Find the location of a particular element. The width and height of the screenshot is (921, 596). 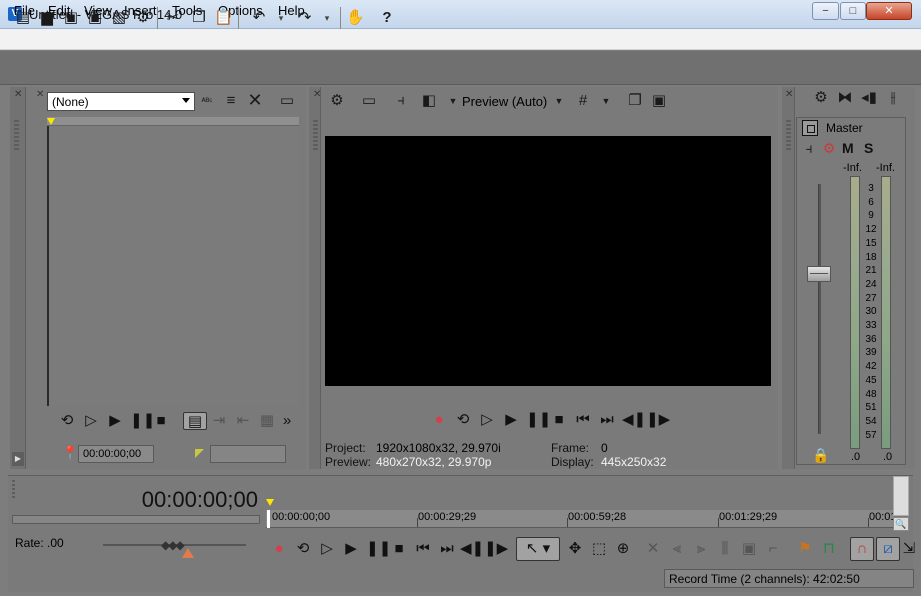

scissors-icon: ✂ is located at coordinates (173, 18).